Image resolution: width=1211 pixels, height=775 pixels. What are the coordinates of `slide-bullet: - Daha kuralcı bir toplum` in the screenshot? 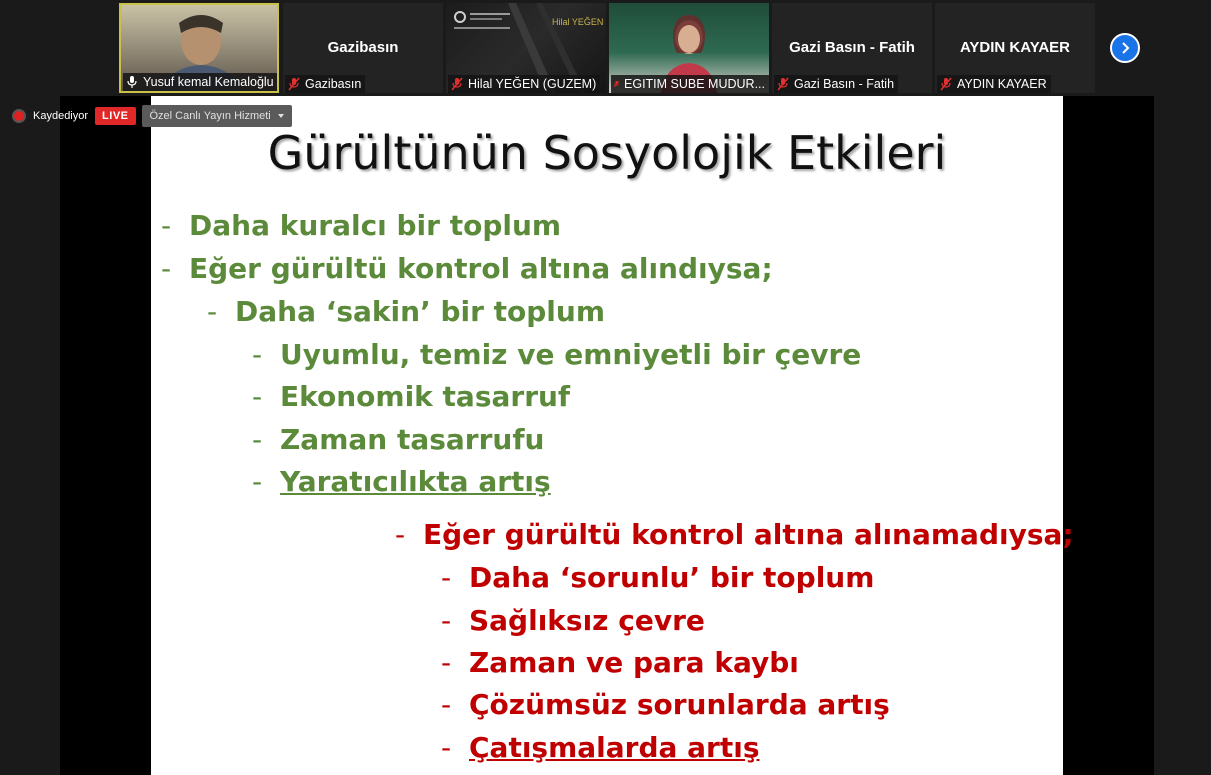 It's located at (361, 225).